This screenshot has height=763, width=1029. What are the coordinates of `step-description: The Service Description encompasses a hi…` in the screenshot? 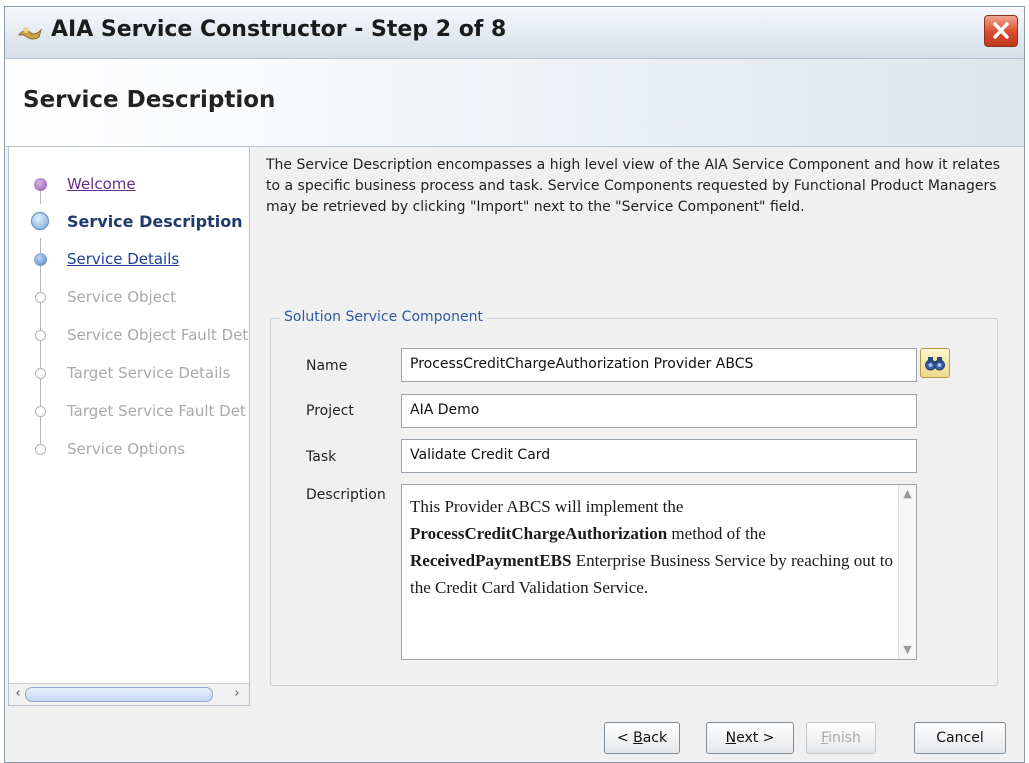 It's located at (633, 186).